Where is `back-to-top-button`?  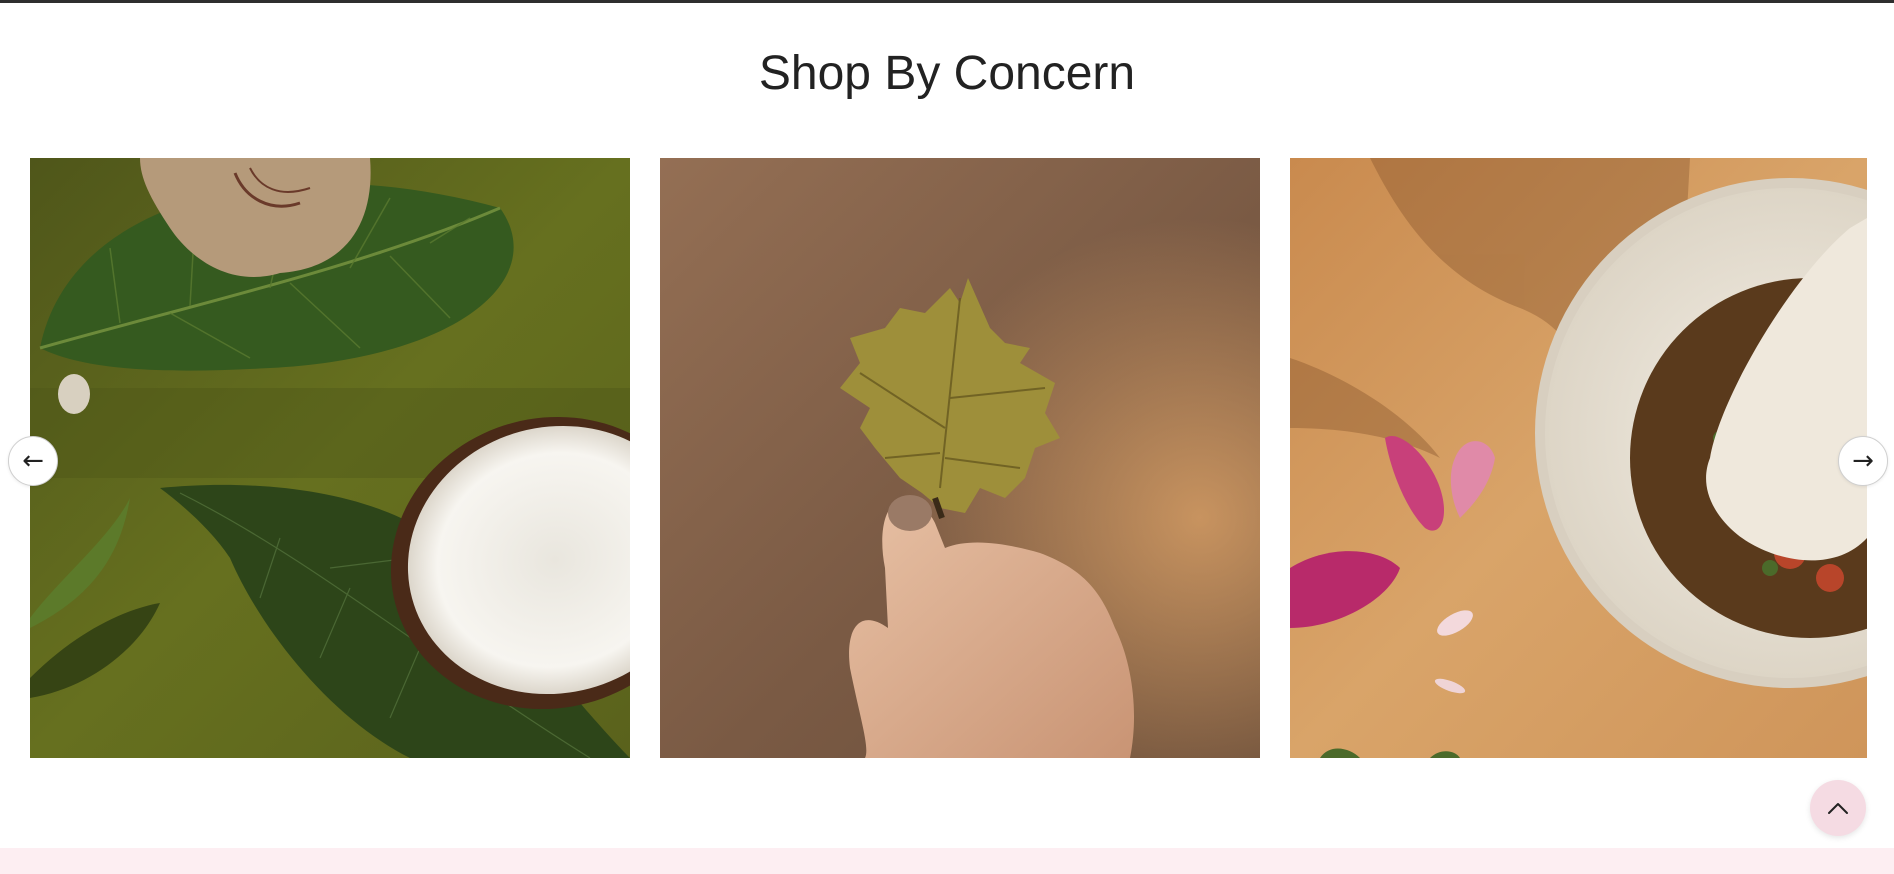
back-to-top-button is located at coordinates (1838, 808).